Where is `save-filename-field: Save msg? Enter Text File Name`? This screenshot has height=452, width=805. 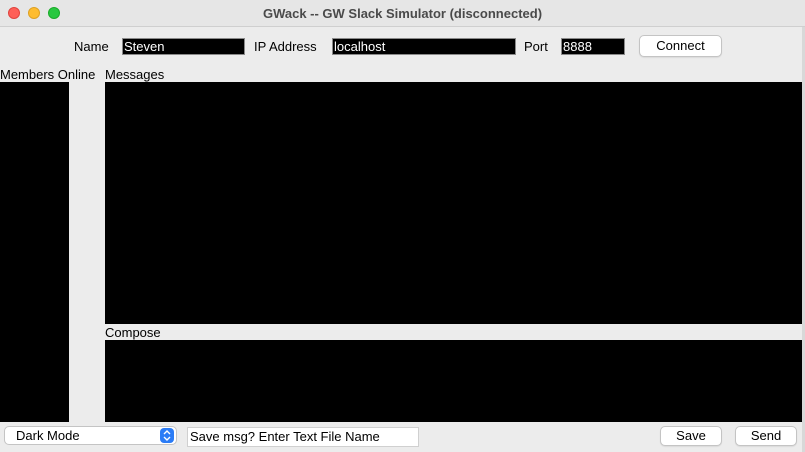 save-filename-field: Save msg? Enter Text File Name is located at coordinates (303, 437).